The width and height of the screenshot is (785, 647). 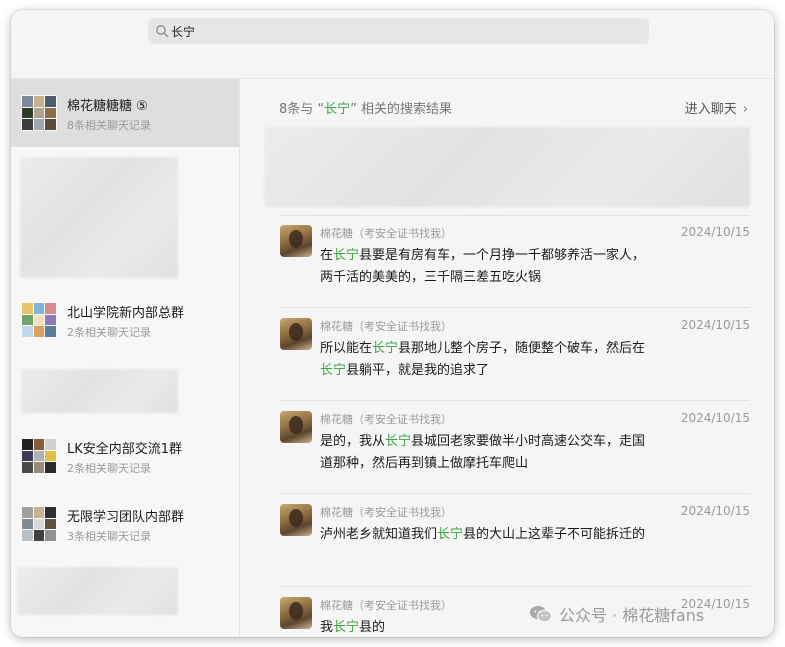 What do you see at coordinates (483, 534) in the screenshot?
I see `message-text: 泸州老乡就知道我们长宁县的大山上这辈子不可能拆迁的` at bounding box center [483, 534].